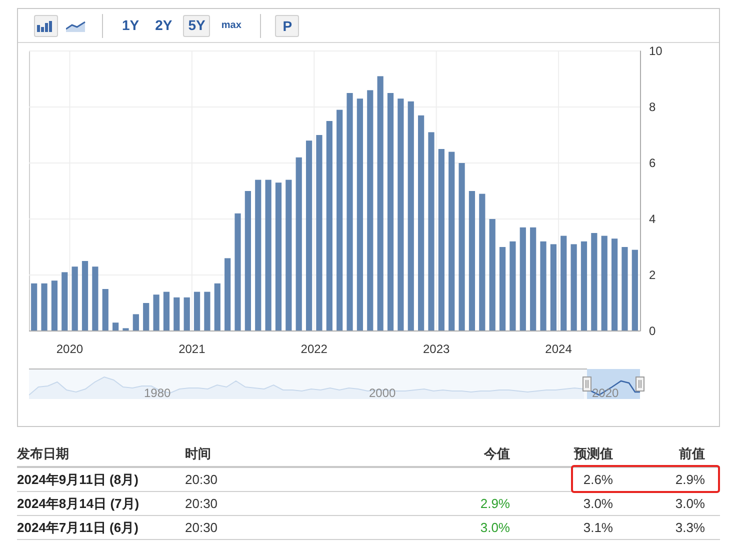  What do you see at coordinates (287, 25) in the screenshot?
I see `print-button: P` at bounding box center [287, 25].